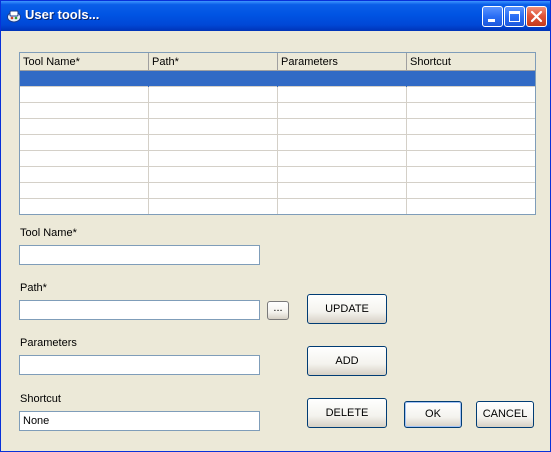 The width and height of the screenshot is (551, 452). I want to click on ok-button: OK, so click(433, 414).